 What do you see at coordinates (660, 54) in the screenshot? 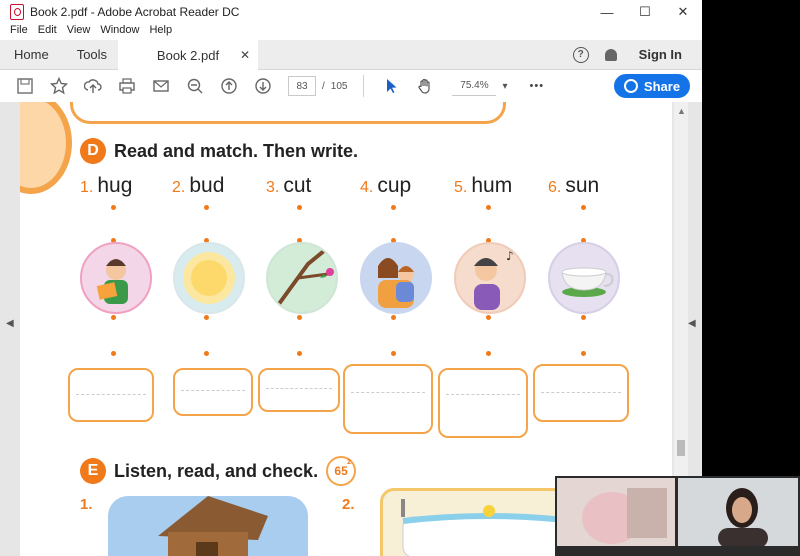
I see `sign-in-button: Sign In` at bounding box center [660, 54].